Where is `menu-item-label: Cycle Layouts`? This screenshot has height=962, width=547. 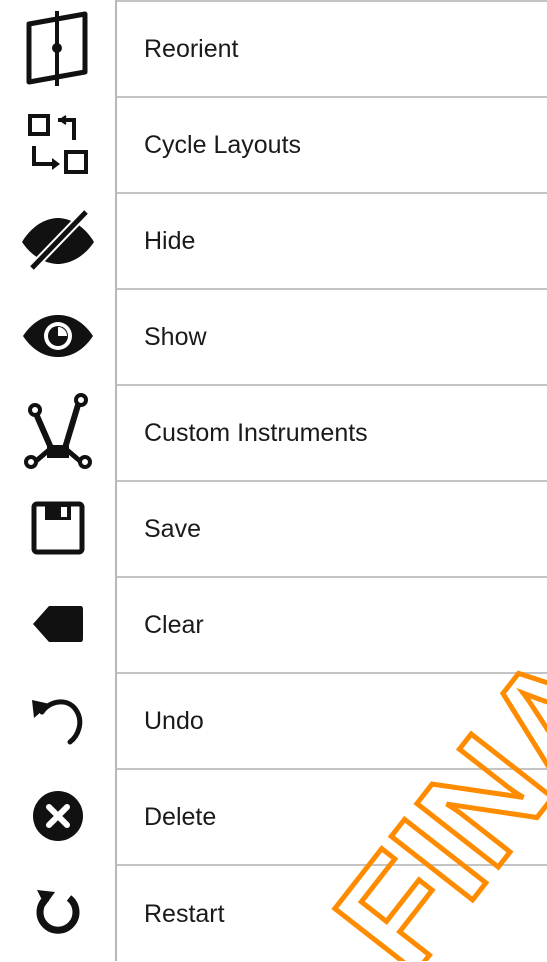
menu-item-label: Cycle Layouts is located at coordinates (223, 144).